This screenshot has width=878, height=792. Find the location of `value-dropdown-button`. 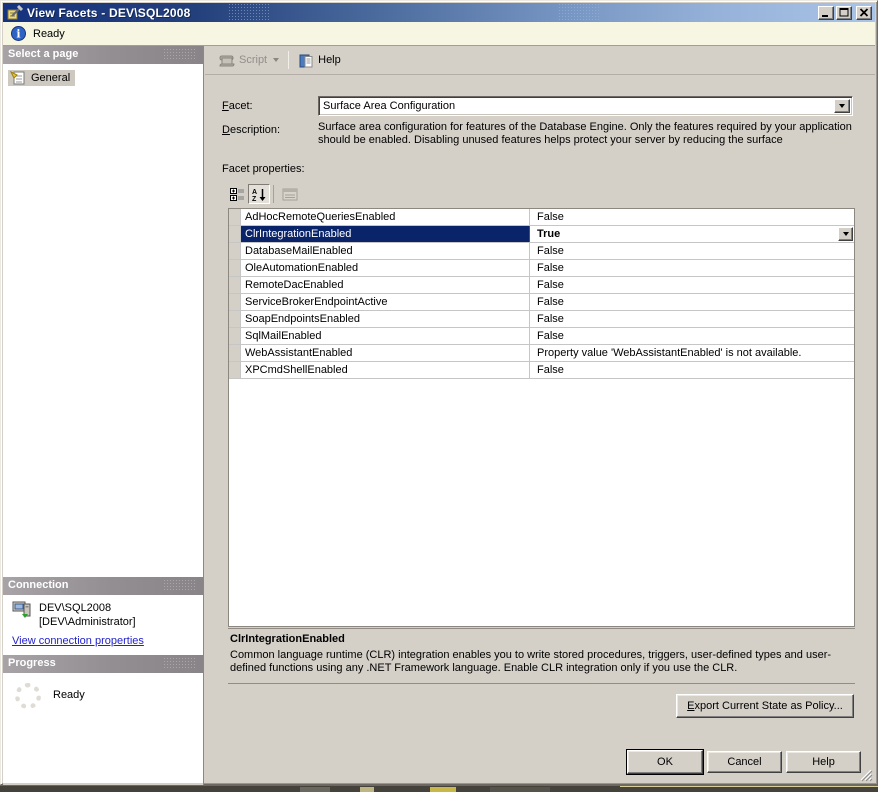

value-dropdown-button is located at coordinates (845, 234).